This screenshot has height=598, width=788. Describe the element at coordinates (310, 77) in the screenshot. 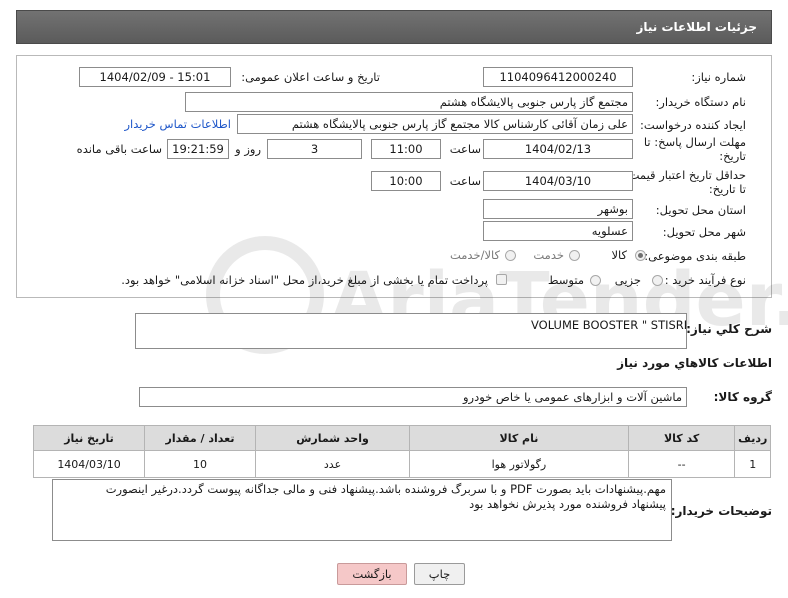

I see `announce-date-label: تاریخ و ساعت اعلان عمومی:` at that location.